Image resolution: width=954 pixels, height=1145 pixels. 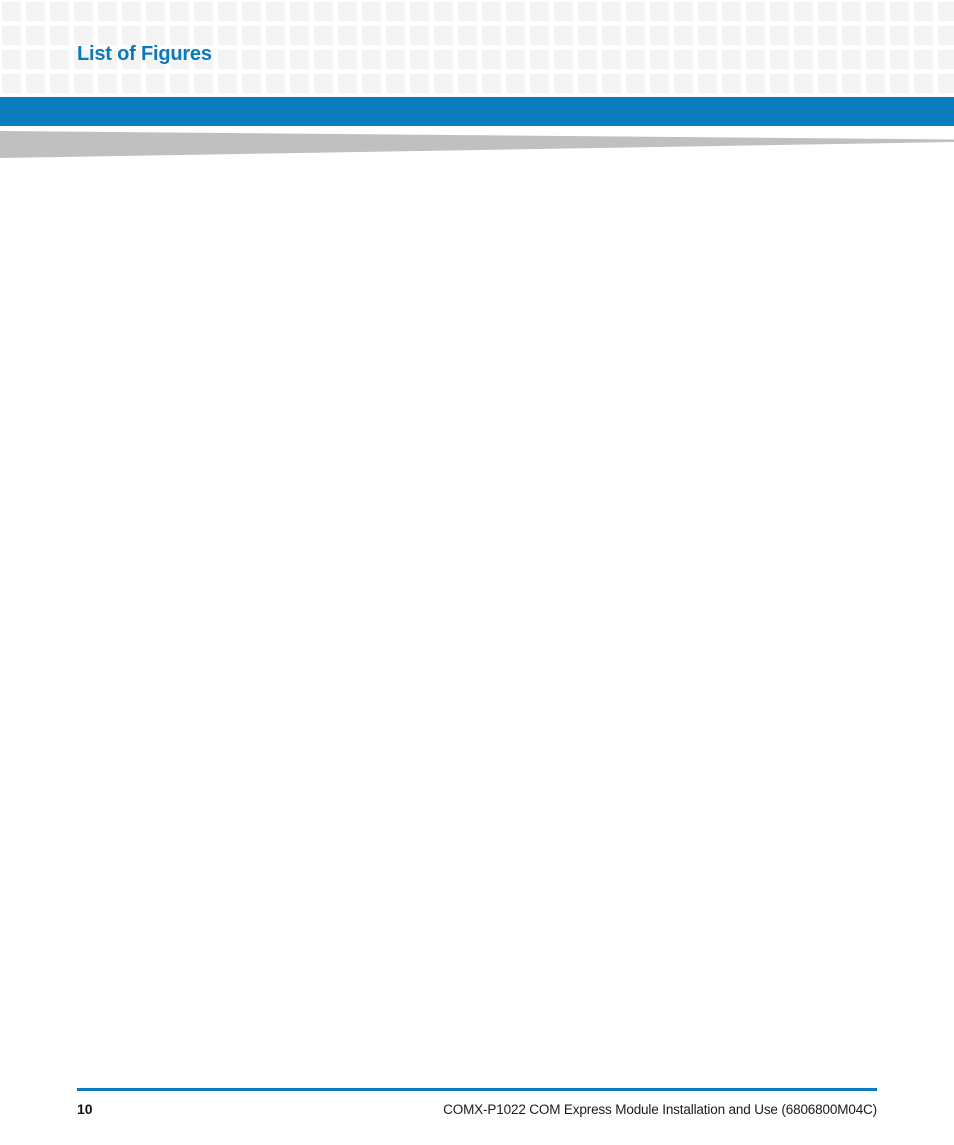 I want to click on page-header: List of Figures, so click(x=477, y=48).